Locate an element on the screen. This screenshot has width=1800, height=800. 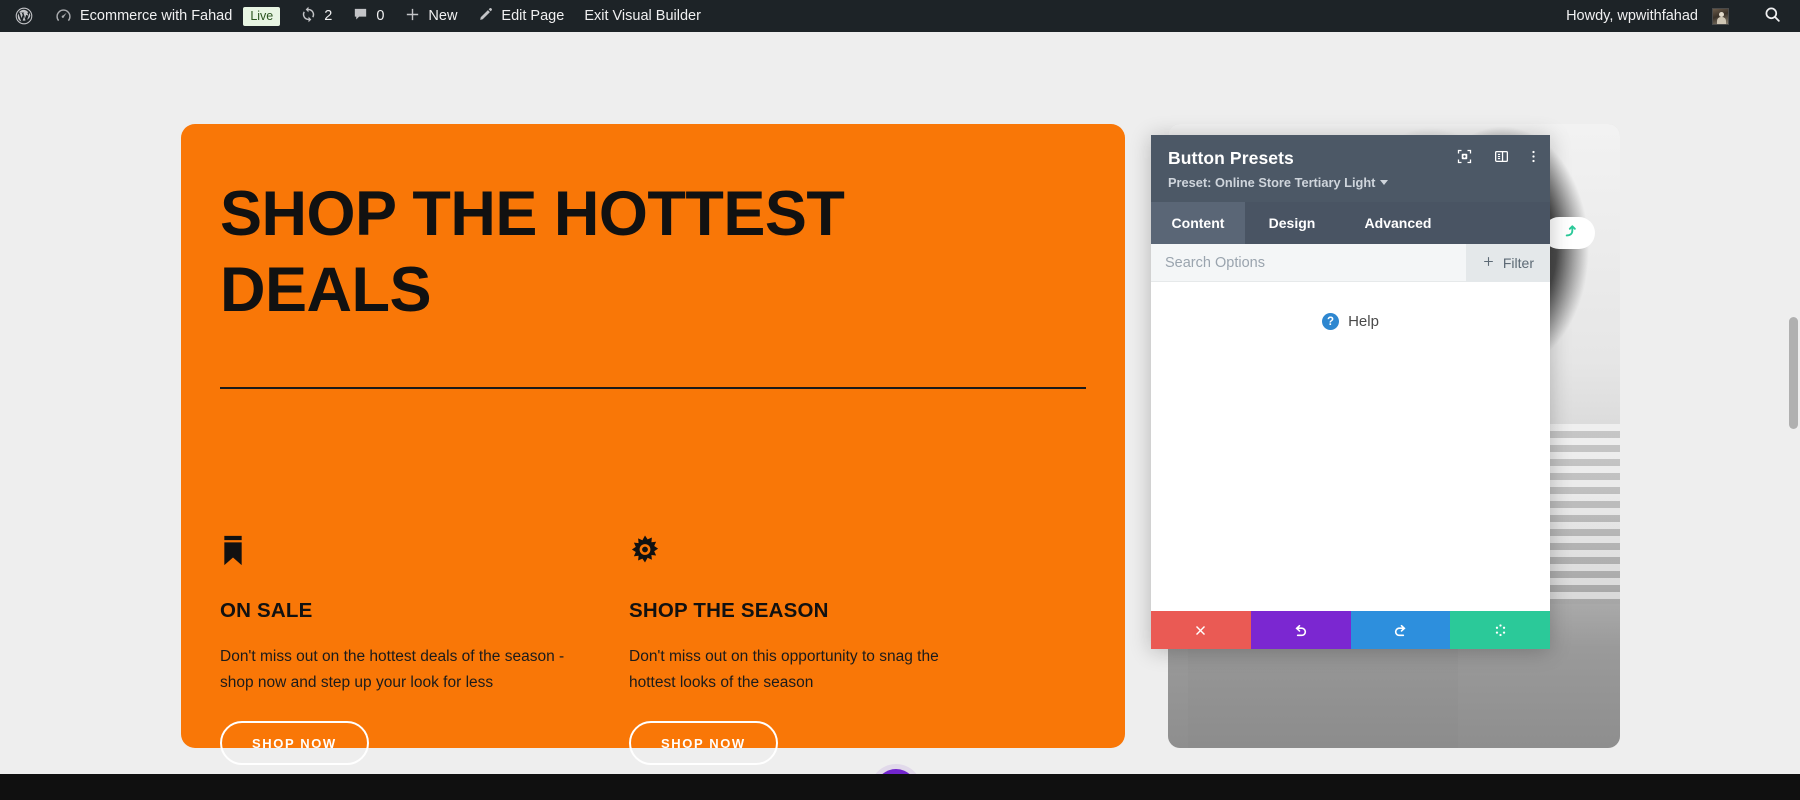
search-icon is located at coordinates (1772, 16).